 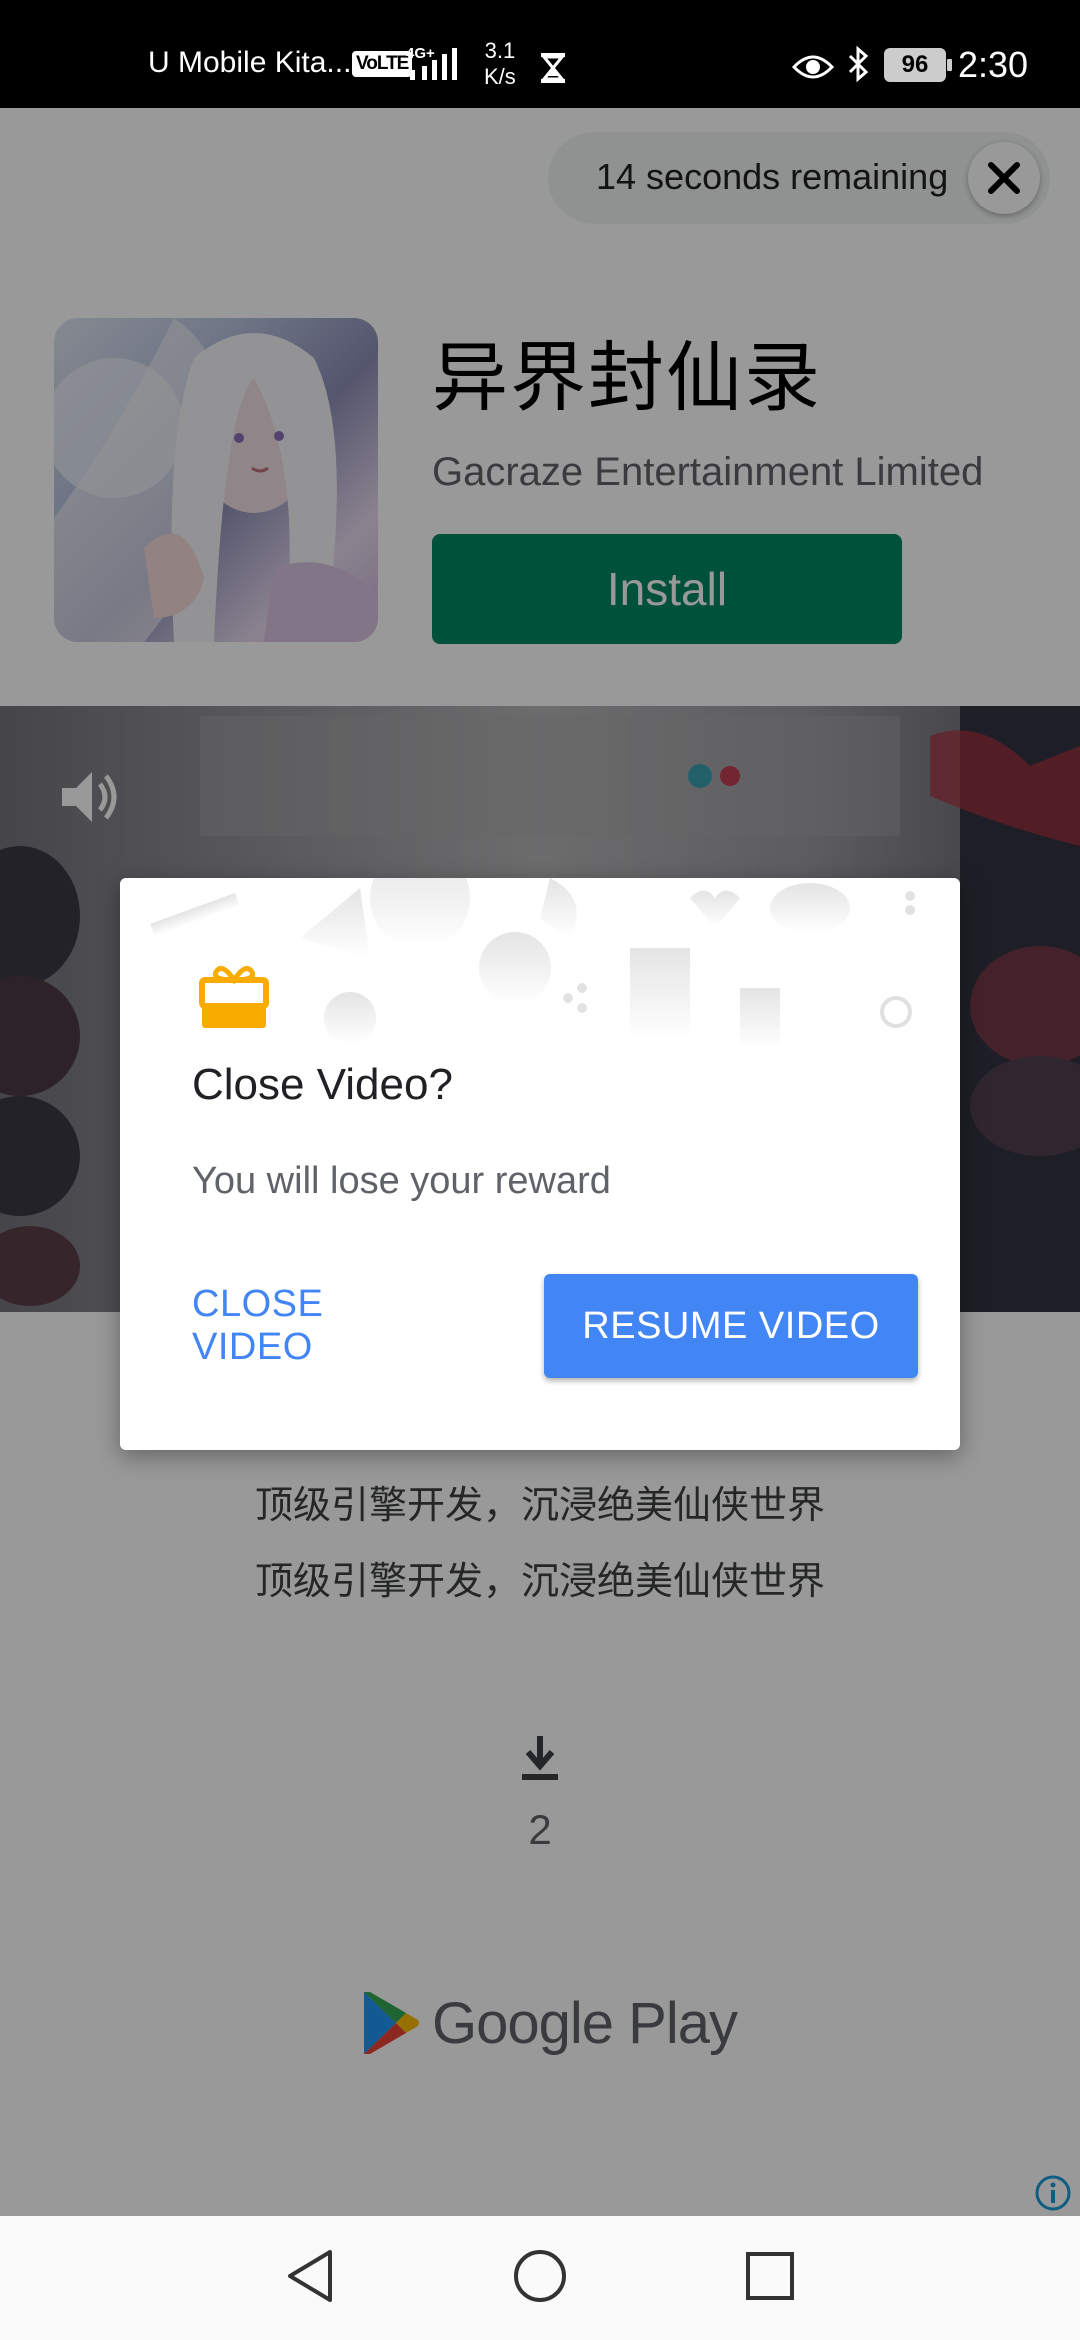 I want to click on navigation-bar, so click(x=540, y=2278).